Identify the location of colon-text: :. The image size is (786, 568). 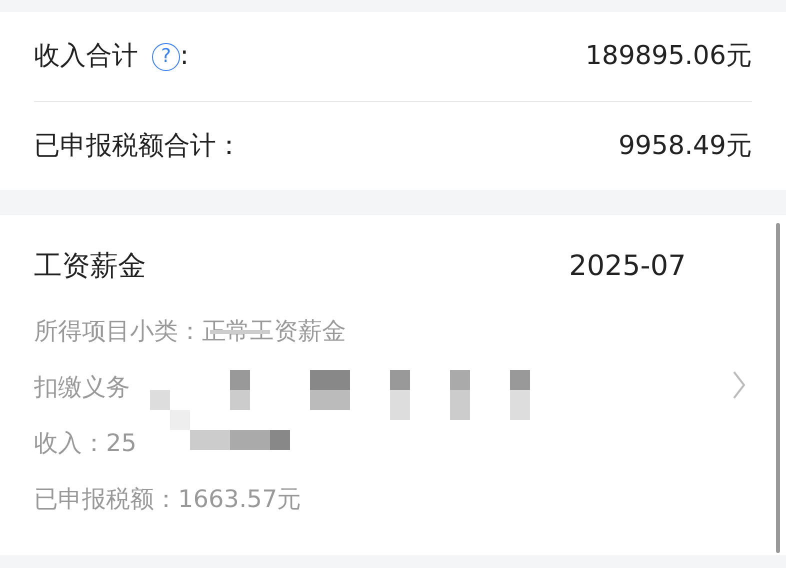
(184, 56).